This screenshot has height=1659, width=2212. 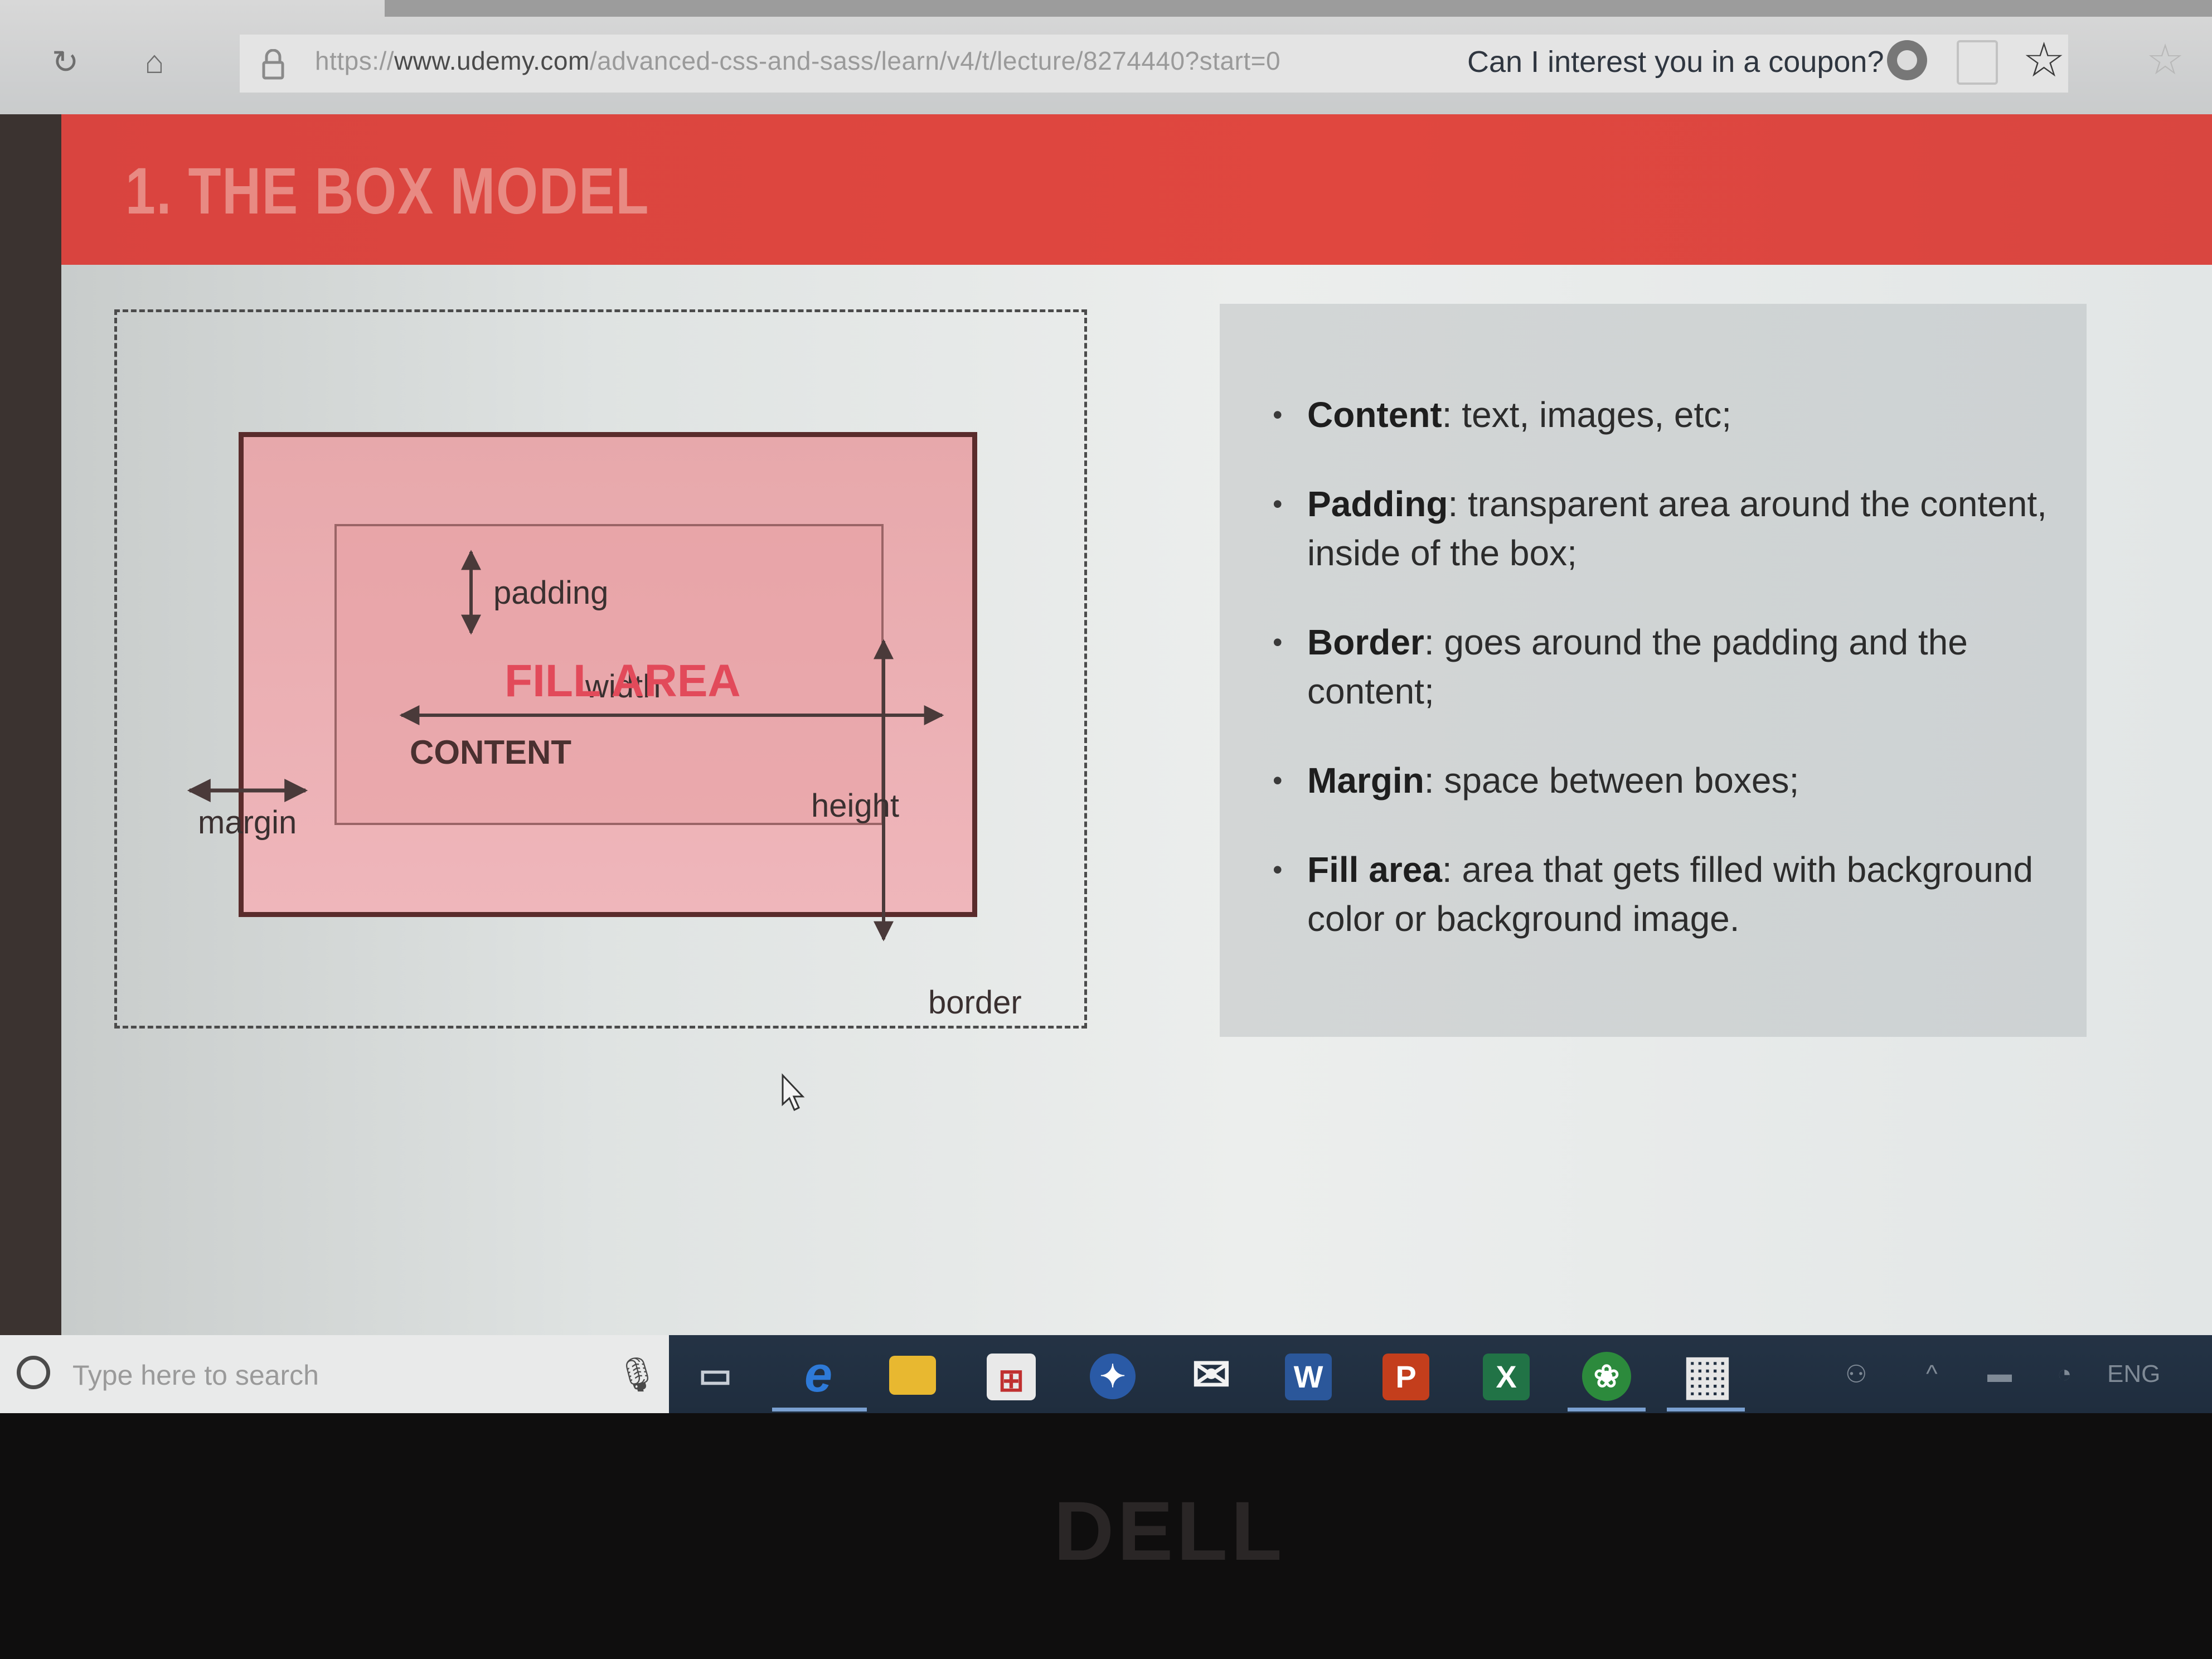 I want to click on calculator-icon: ▦, so click(x=1707, y=1374).